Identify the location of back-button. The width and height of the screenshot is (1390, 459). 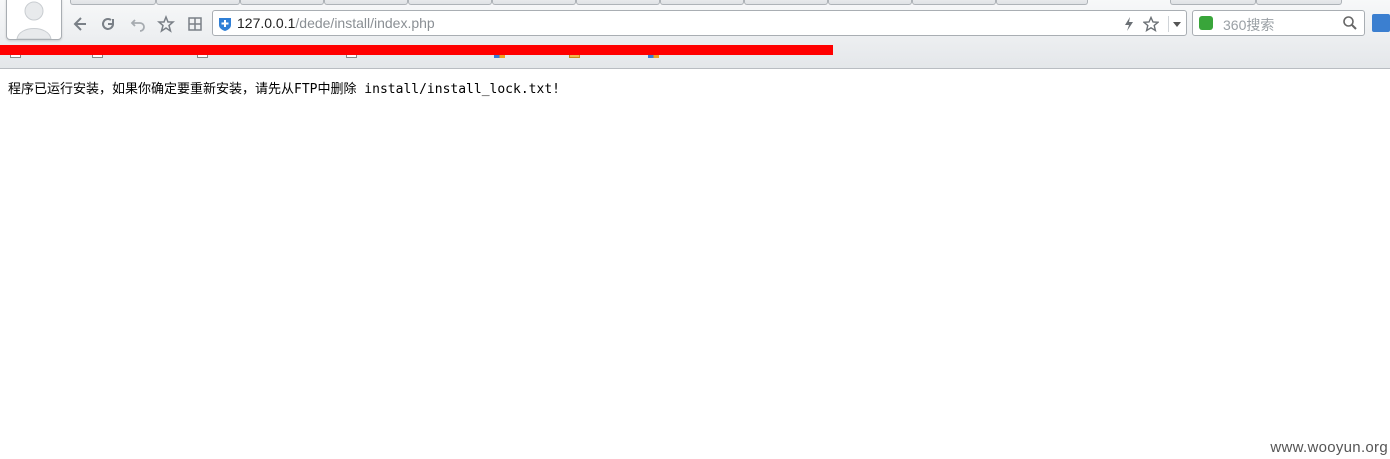
(80, 24).